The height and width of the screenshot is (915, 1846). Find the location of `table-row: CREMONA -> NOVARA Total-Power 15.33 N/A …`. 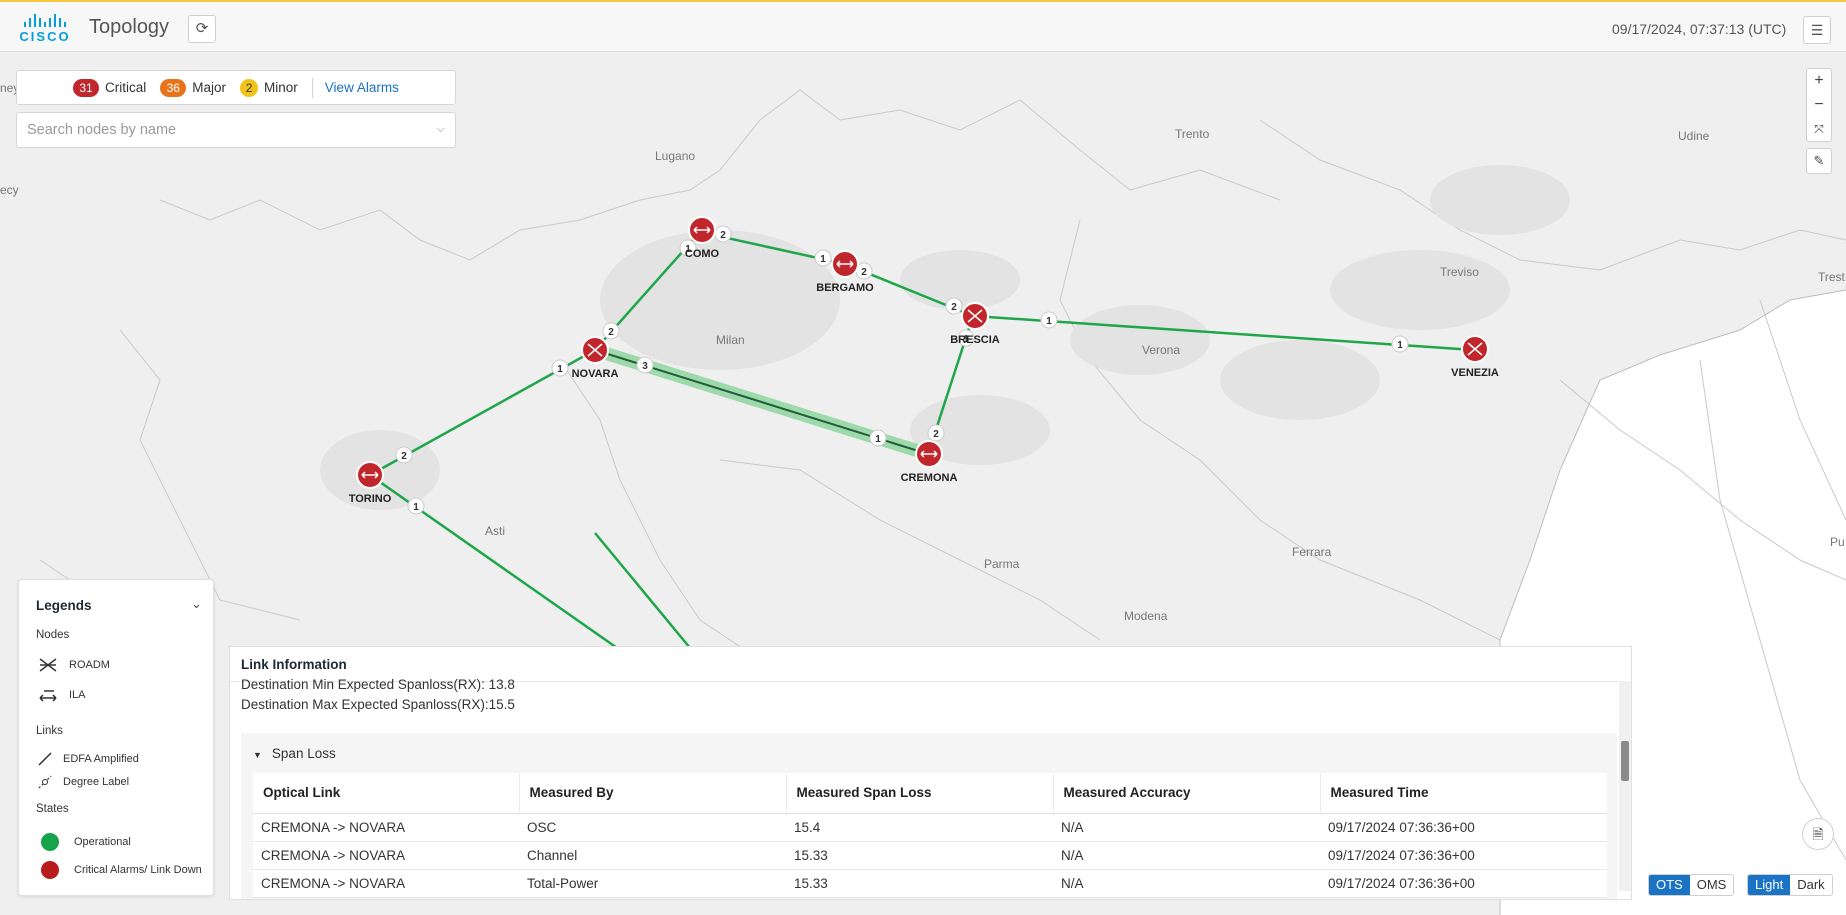

table-row: CREMONA -> NOVARA Total-Power 15.33 N/A … is located at coordinates (930, 883).